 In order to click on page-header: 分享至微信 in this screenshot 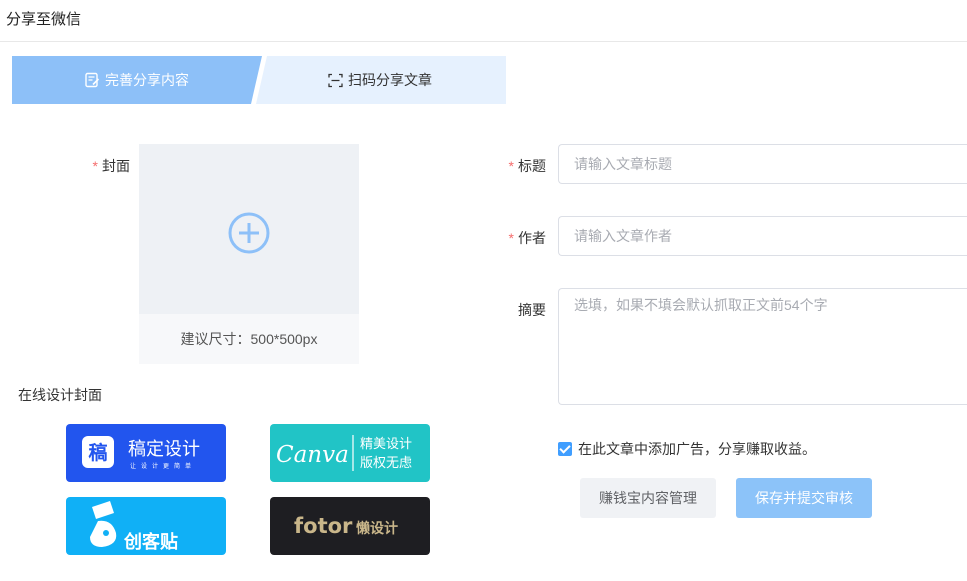, I will do `click(483, 21)`.